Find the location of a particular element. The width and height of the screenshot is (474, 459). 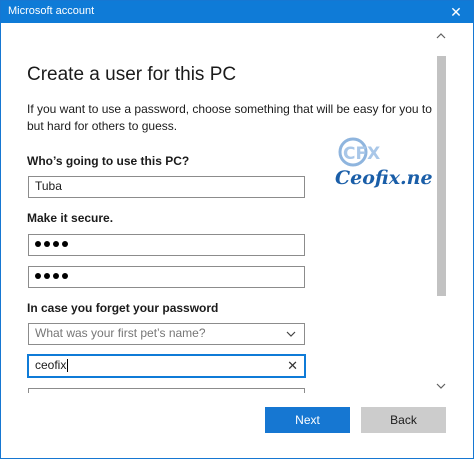

security-answer-input: ceofix ✕ is located at coordinates (166, 366).